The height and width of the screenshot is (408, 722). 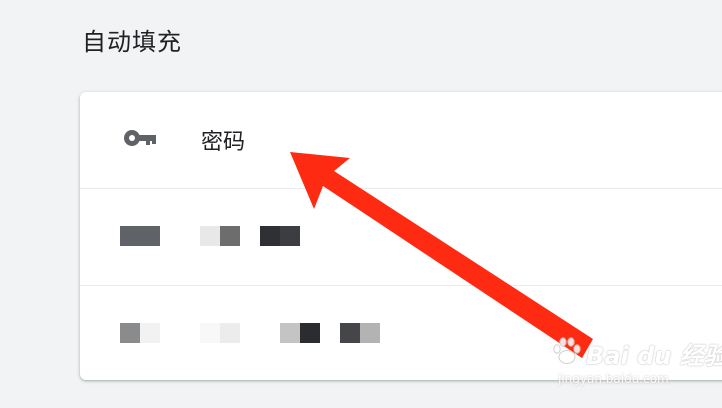 I want to click on paw-logo-icon, so click(x=567, y=350).